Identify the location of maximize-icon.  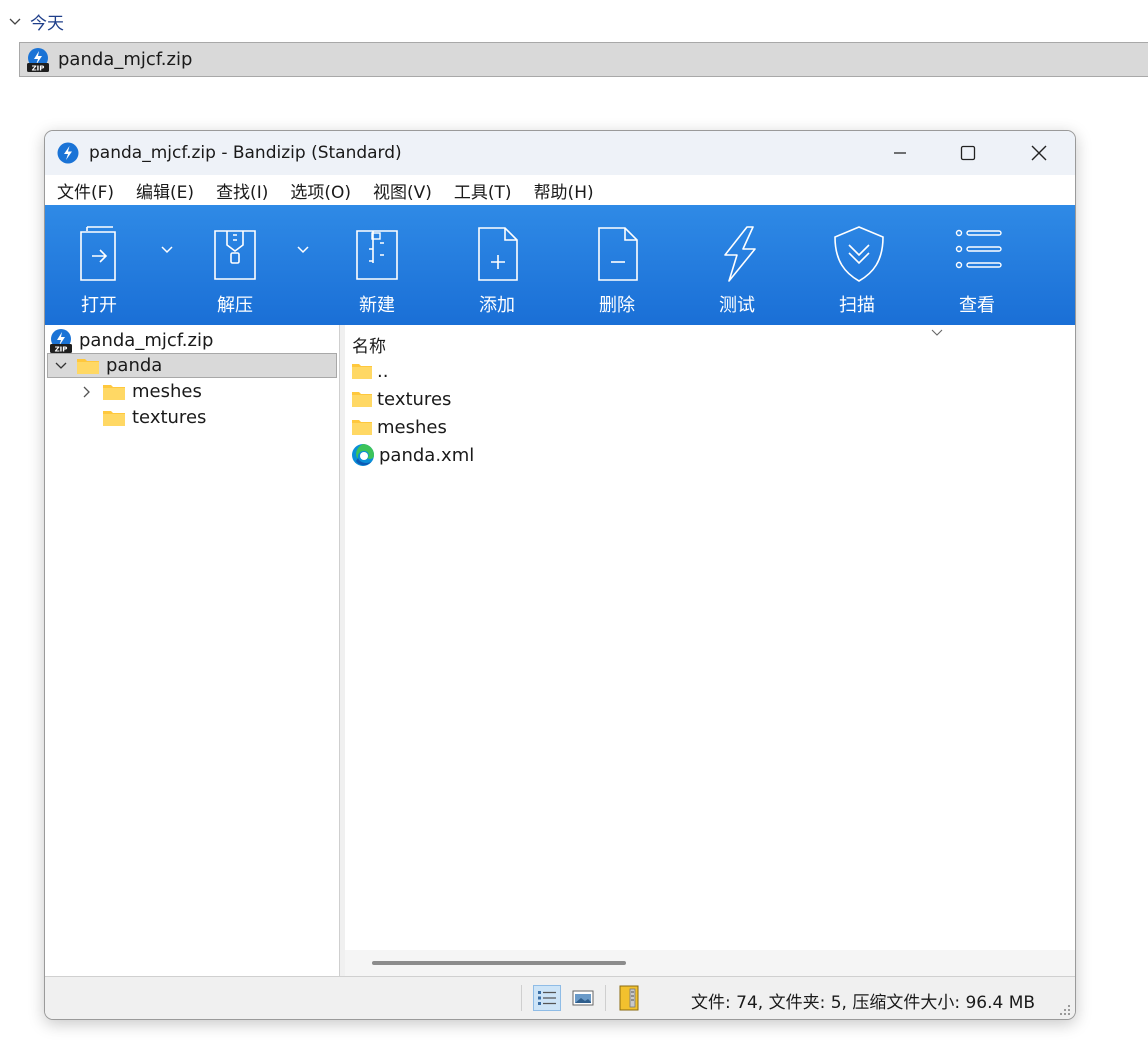
(968, 153).